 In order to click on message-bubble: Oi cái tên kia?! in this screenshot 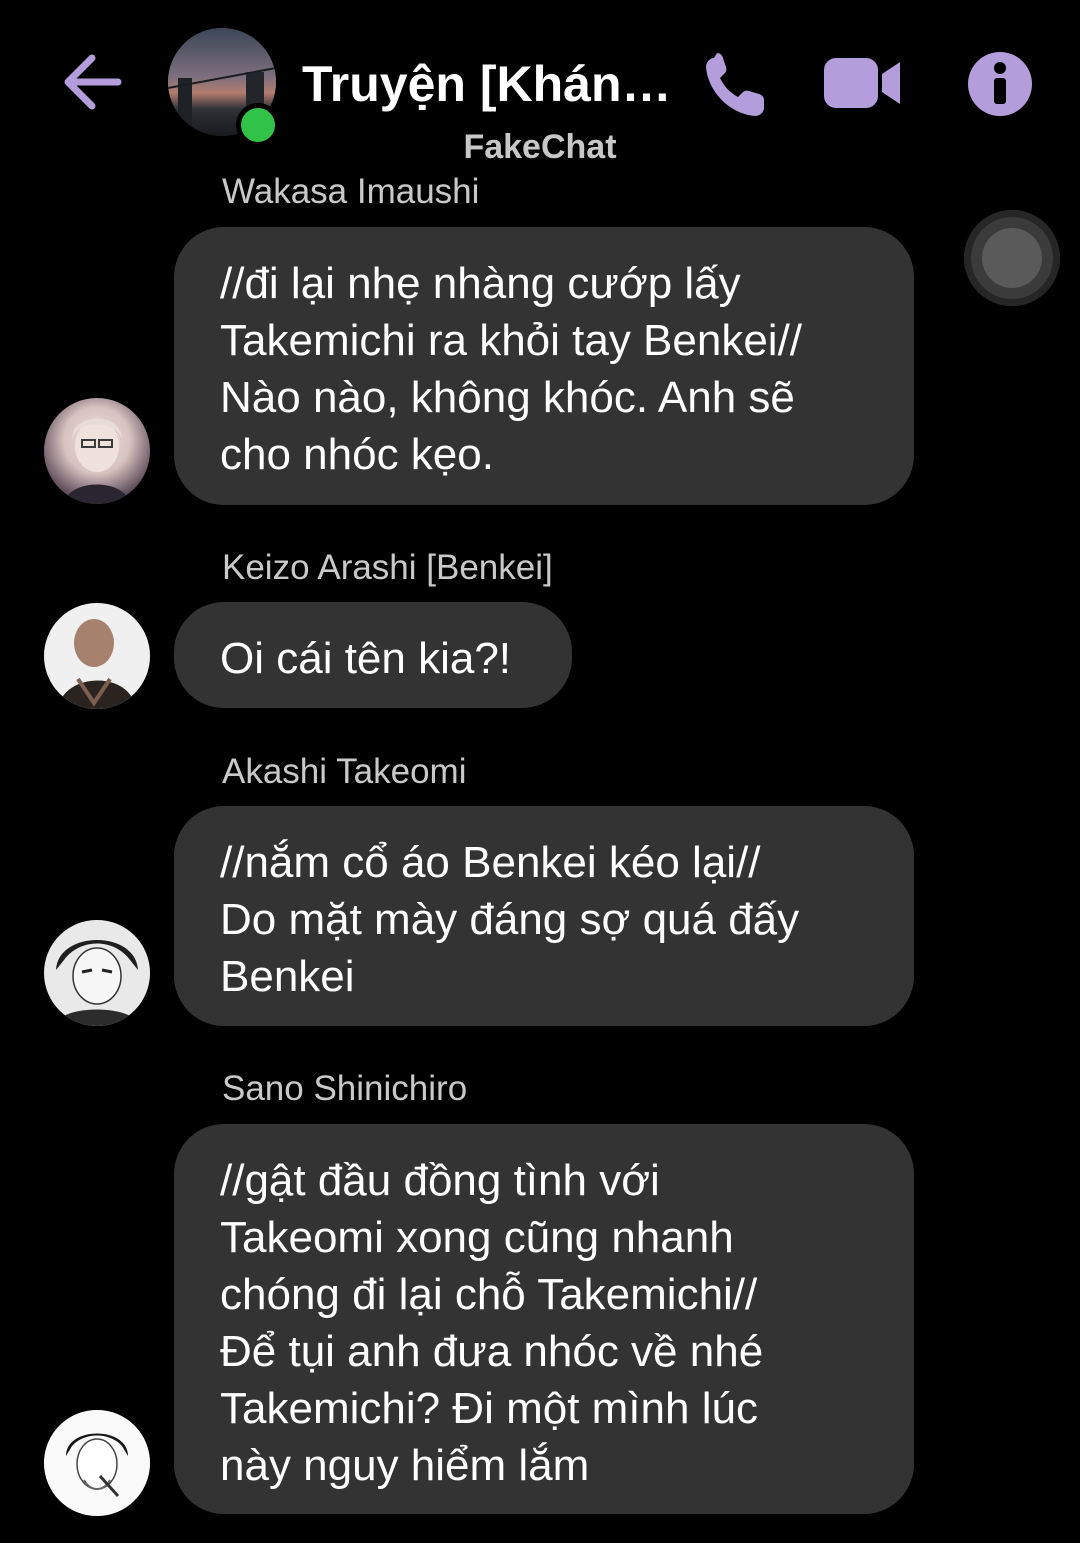, I will do `click(373, 655)`.